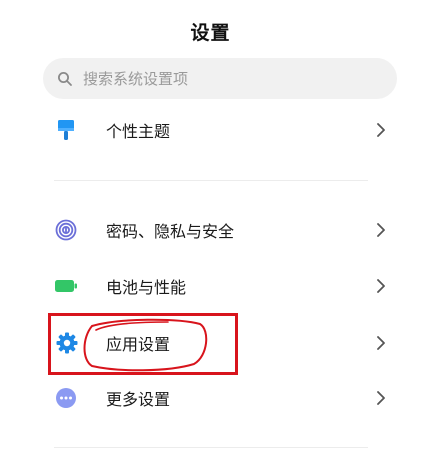 Image resolution: width=421 pixels, height=459 pixels. I want to click on search-bar, so click(220, 78).